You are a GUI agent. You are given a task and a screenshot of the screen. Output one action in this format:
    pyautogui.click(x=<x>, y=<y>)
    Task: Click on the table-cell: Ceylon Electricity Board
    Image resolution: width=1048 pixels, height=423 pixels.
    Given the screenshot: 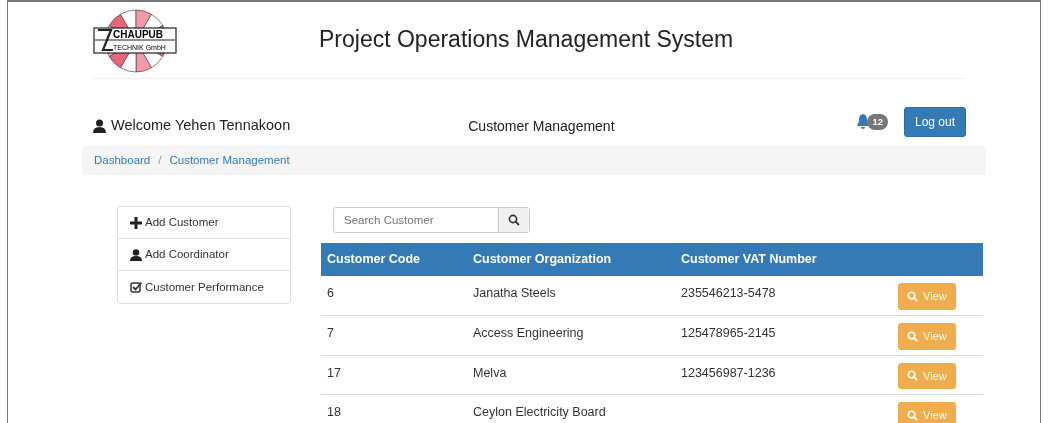 What is the action you would take?
    pyautogui.click(x=571, y=408)
    